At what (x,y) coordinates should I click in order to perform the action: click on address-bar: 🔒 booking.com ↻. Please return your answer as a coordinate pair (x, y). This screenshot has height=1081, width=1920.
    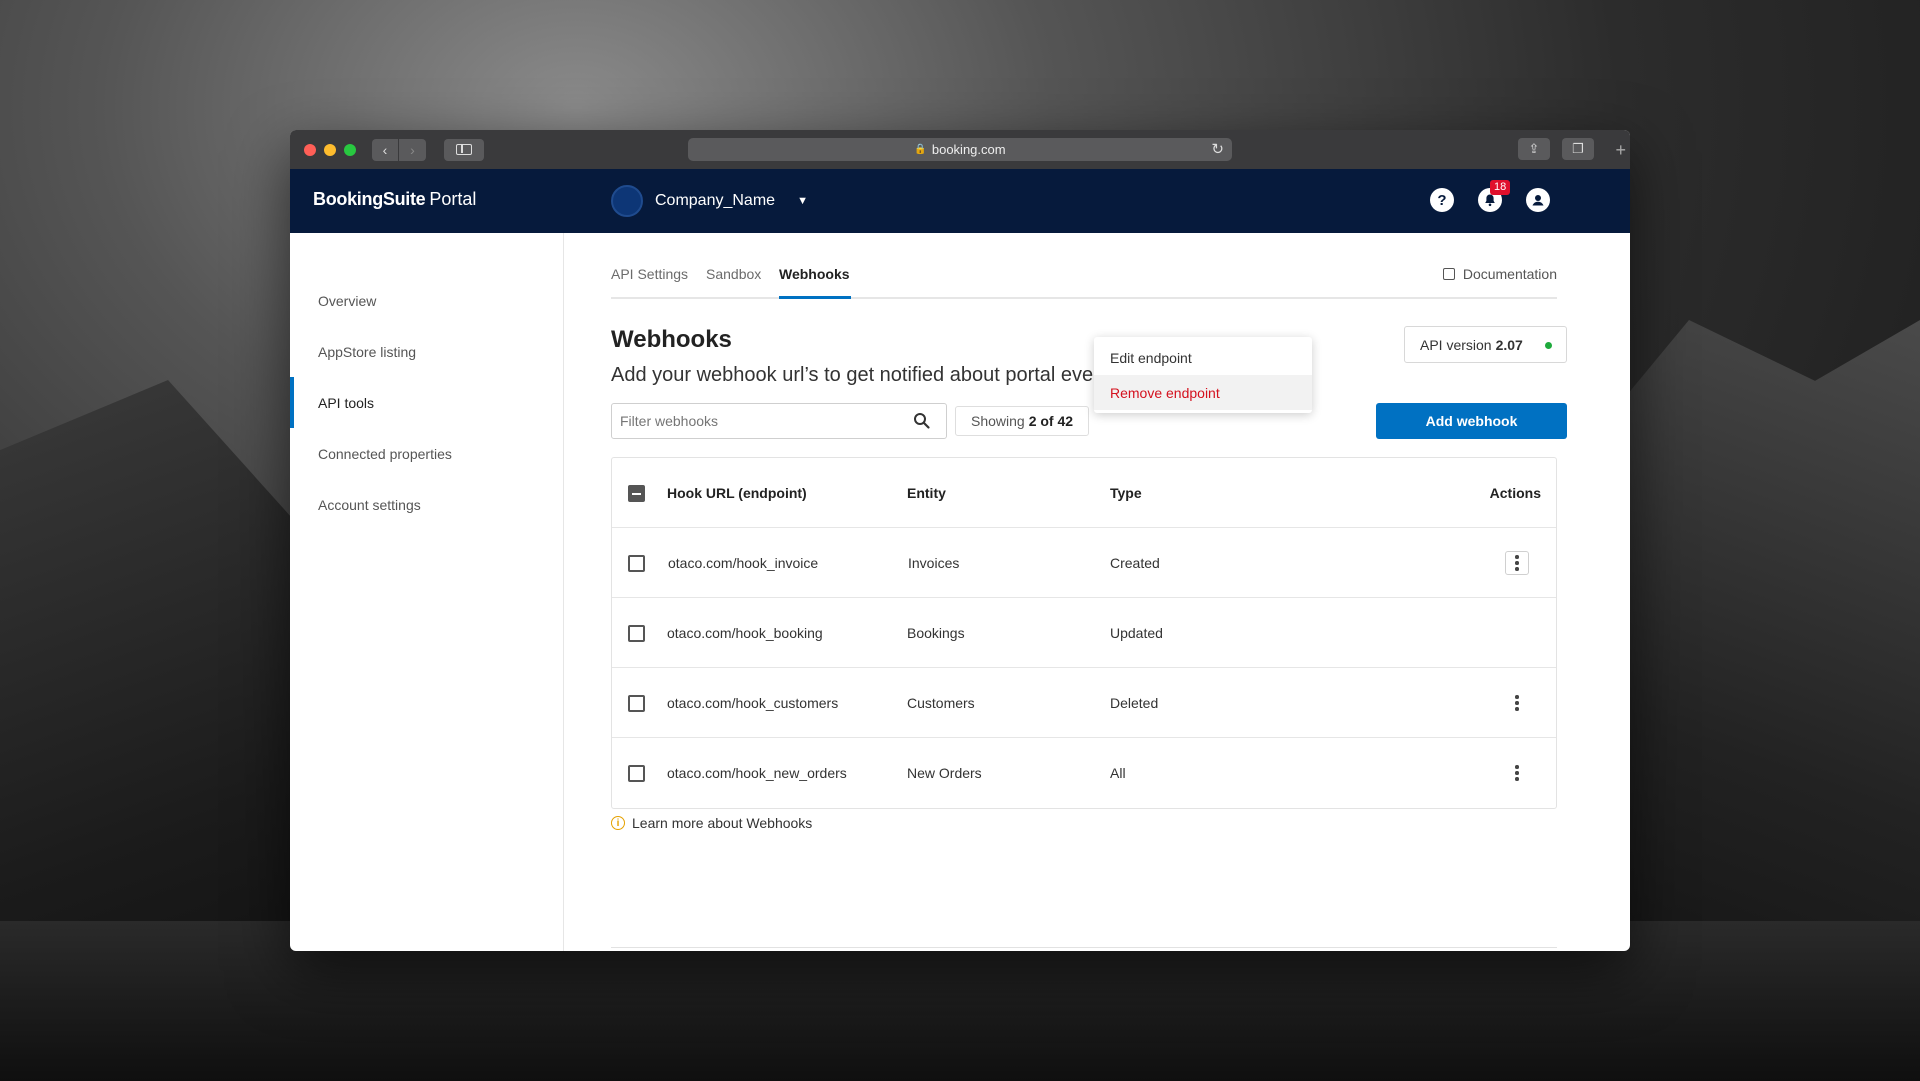
    Looking at the image, I should click on (960, 149).